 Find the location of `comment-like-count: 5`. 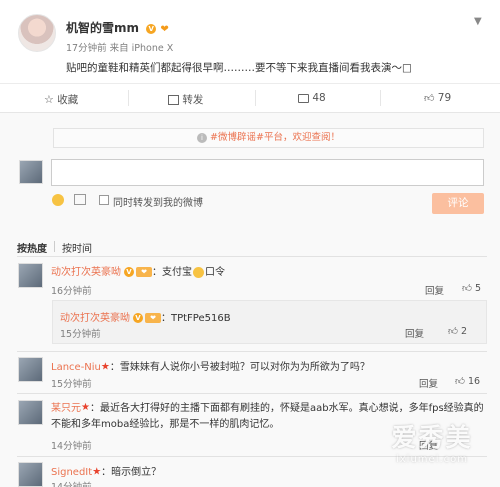

comment-like-count: 5 is located at coordinates (478, 288).